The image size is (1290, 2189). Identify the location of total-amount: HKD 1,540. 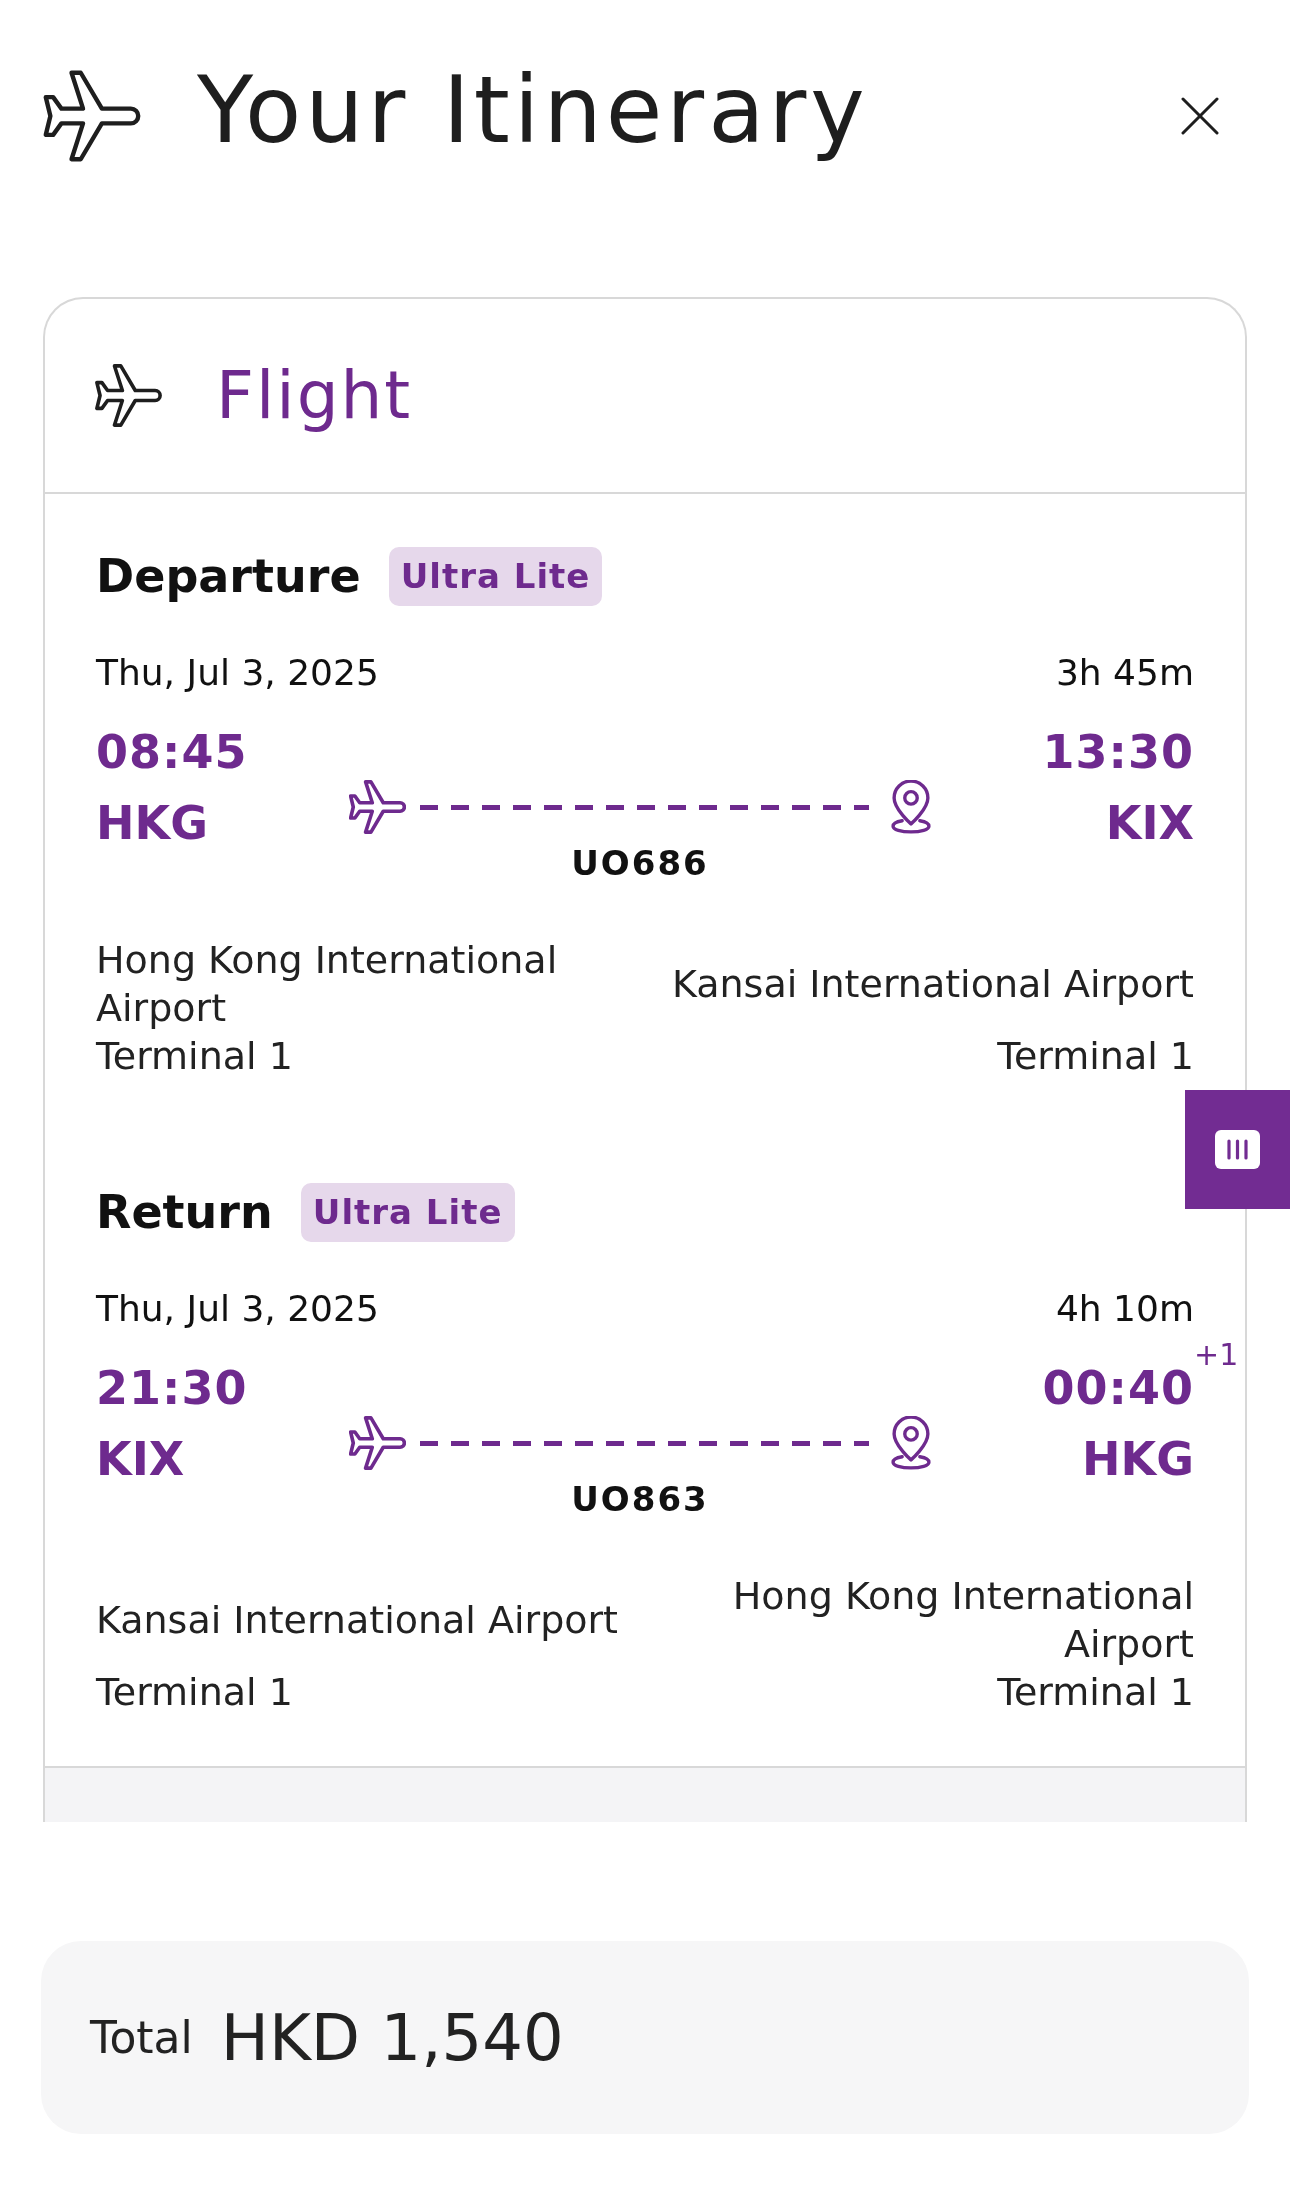
(392, 2037).